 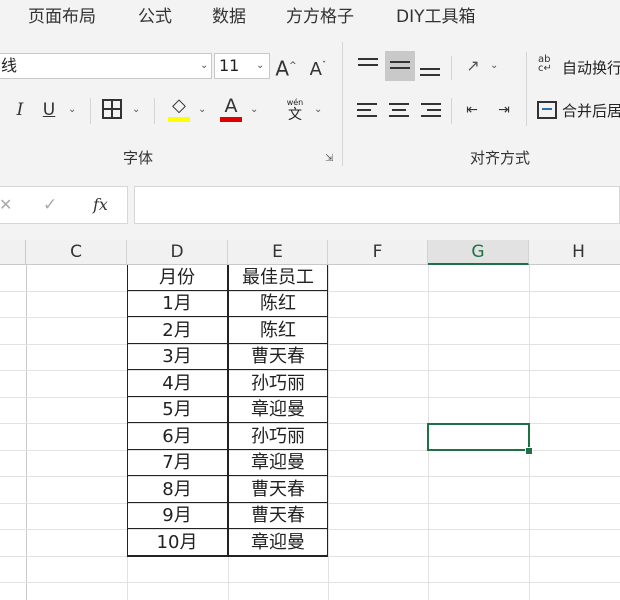 I want to click on column-header-d: D, so click(x=177, y=252).